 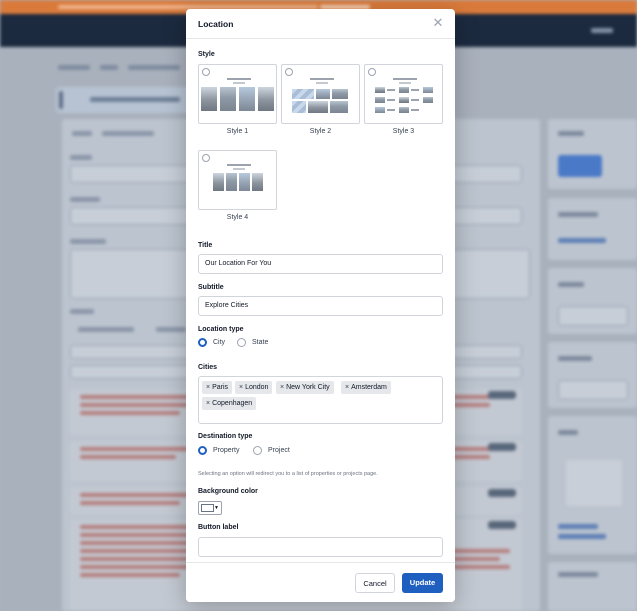 I want to click on color-swatch, so click(x=207, y=508).